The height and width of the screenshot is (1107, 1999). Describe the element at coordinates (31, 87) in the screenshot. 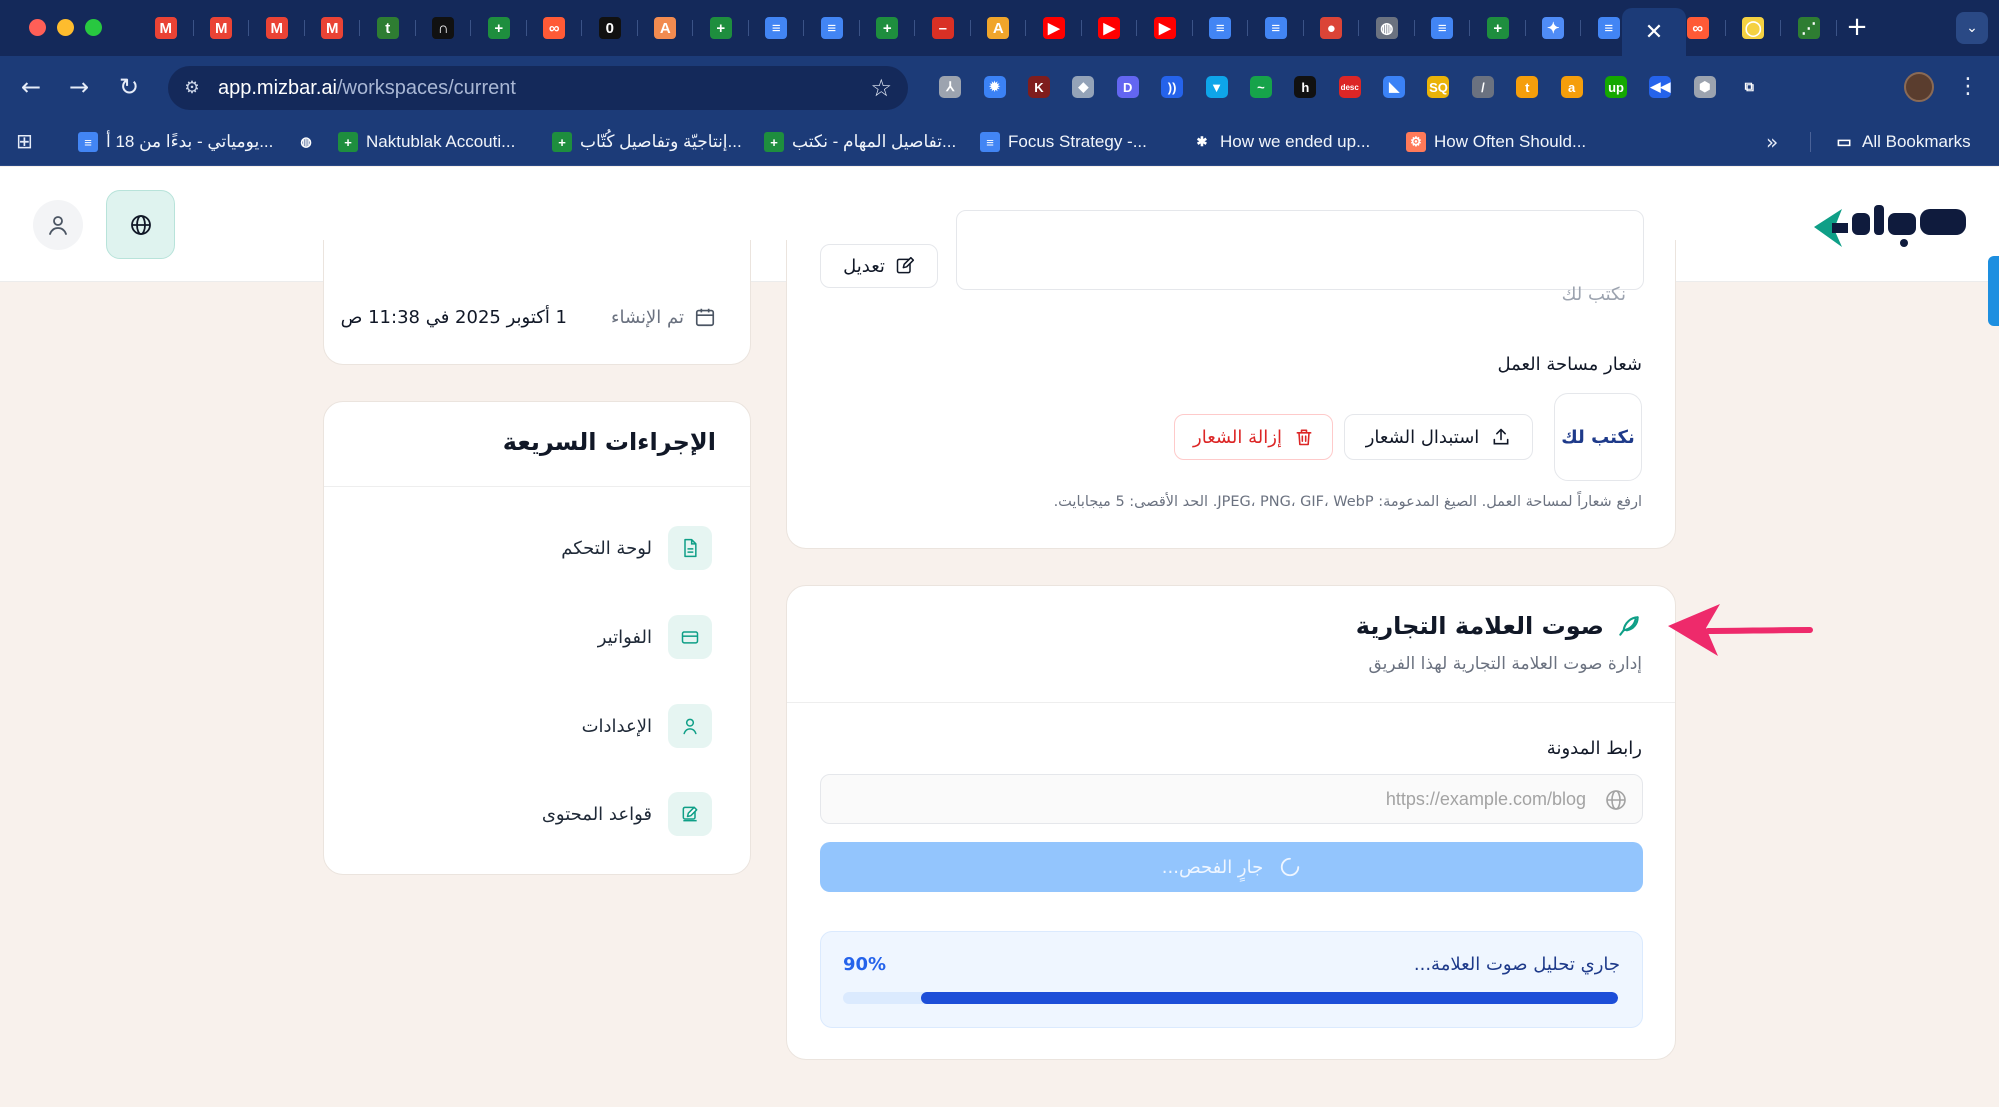

I see `back-button: ←` at that location.